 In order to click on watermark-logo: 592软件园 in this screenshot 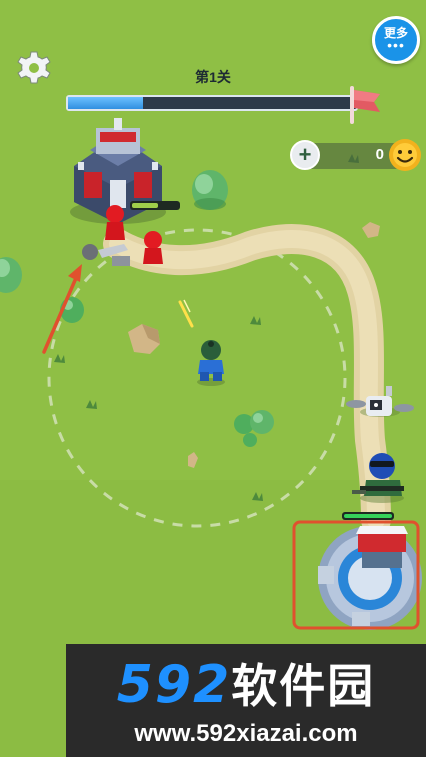, I will do `click(246, 683)`.